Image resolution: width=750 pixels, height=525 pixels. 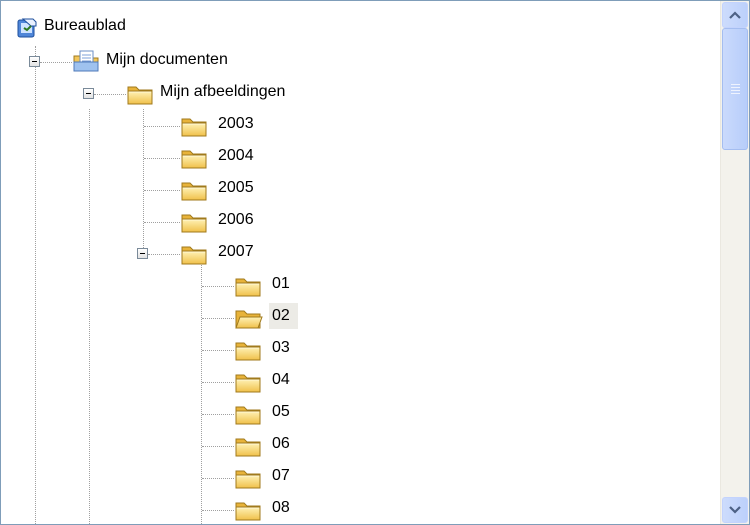 I want to click on tree-node-label: 08, so click(x=281, y=507).